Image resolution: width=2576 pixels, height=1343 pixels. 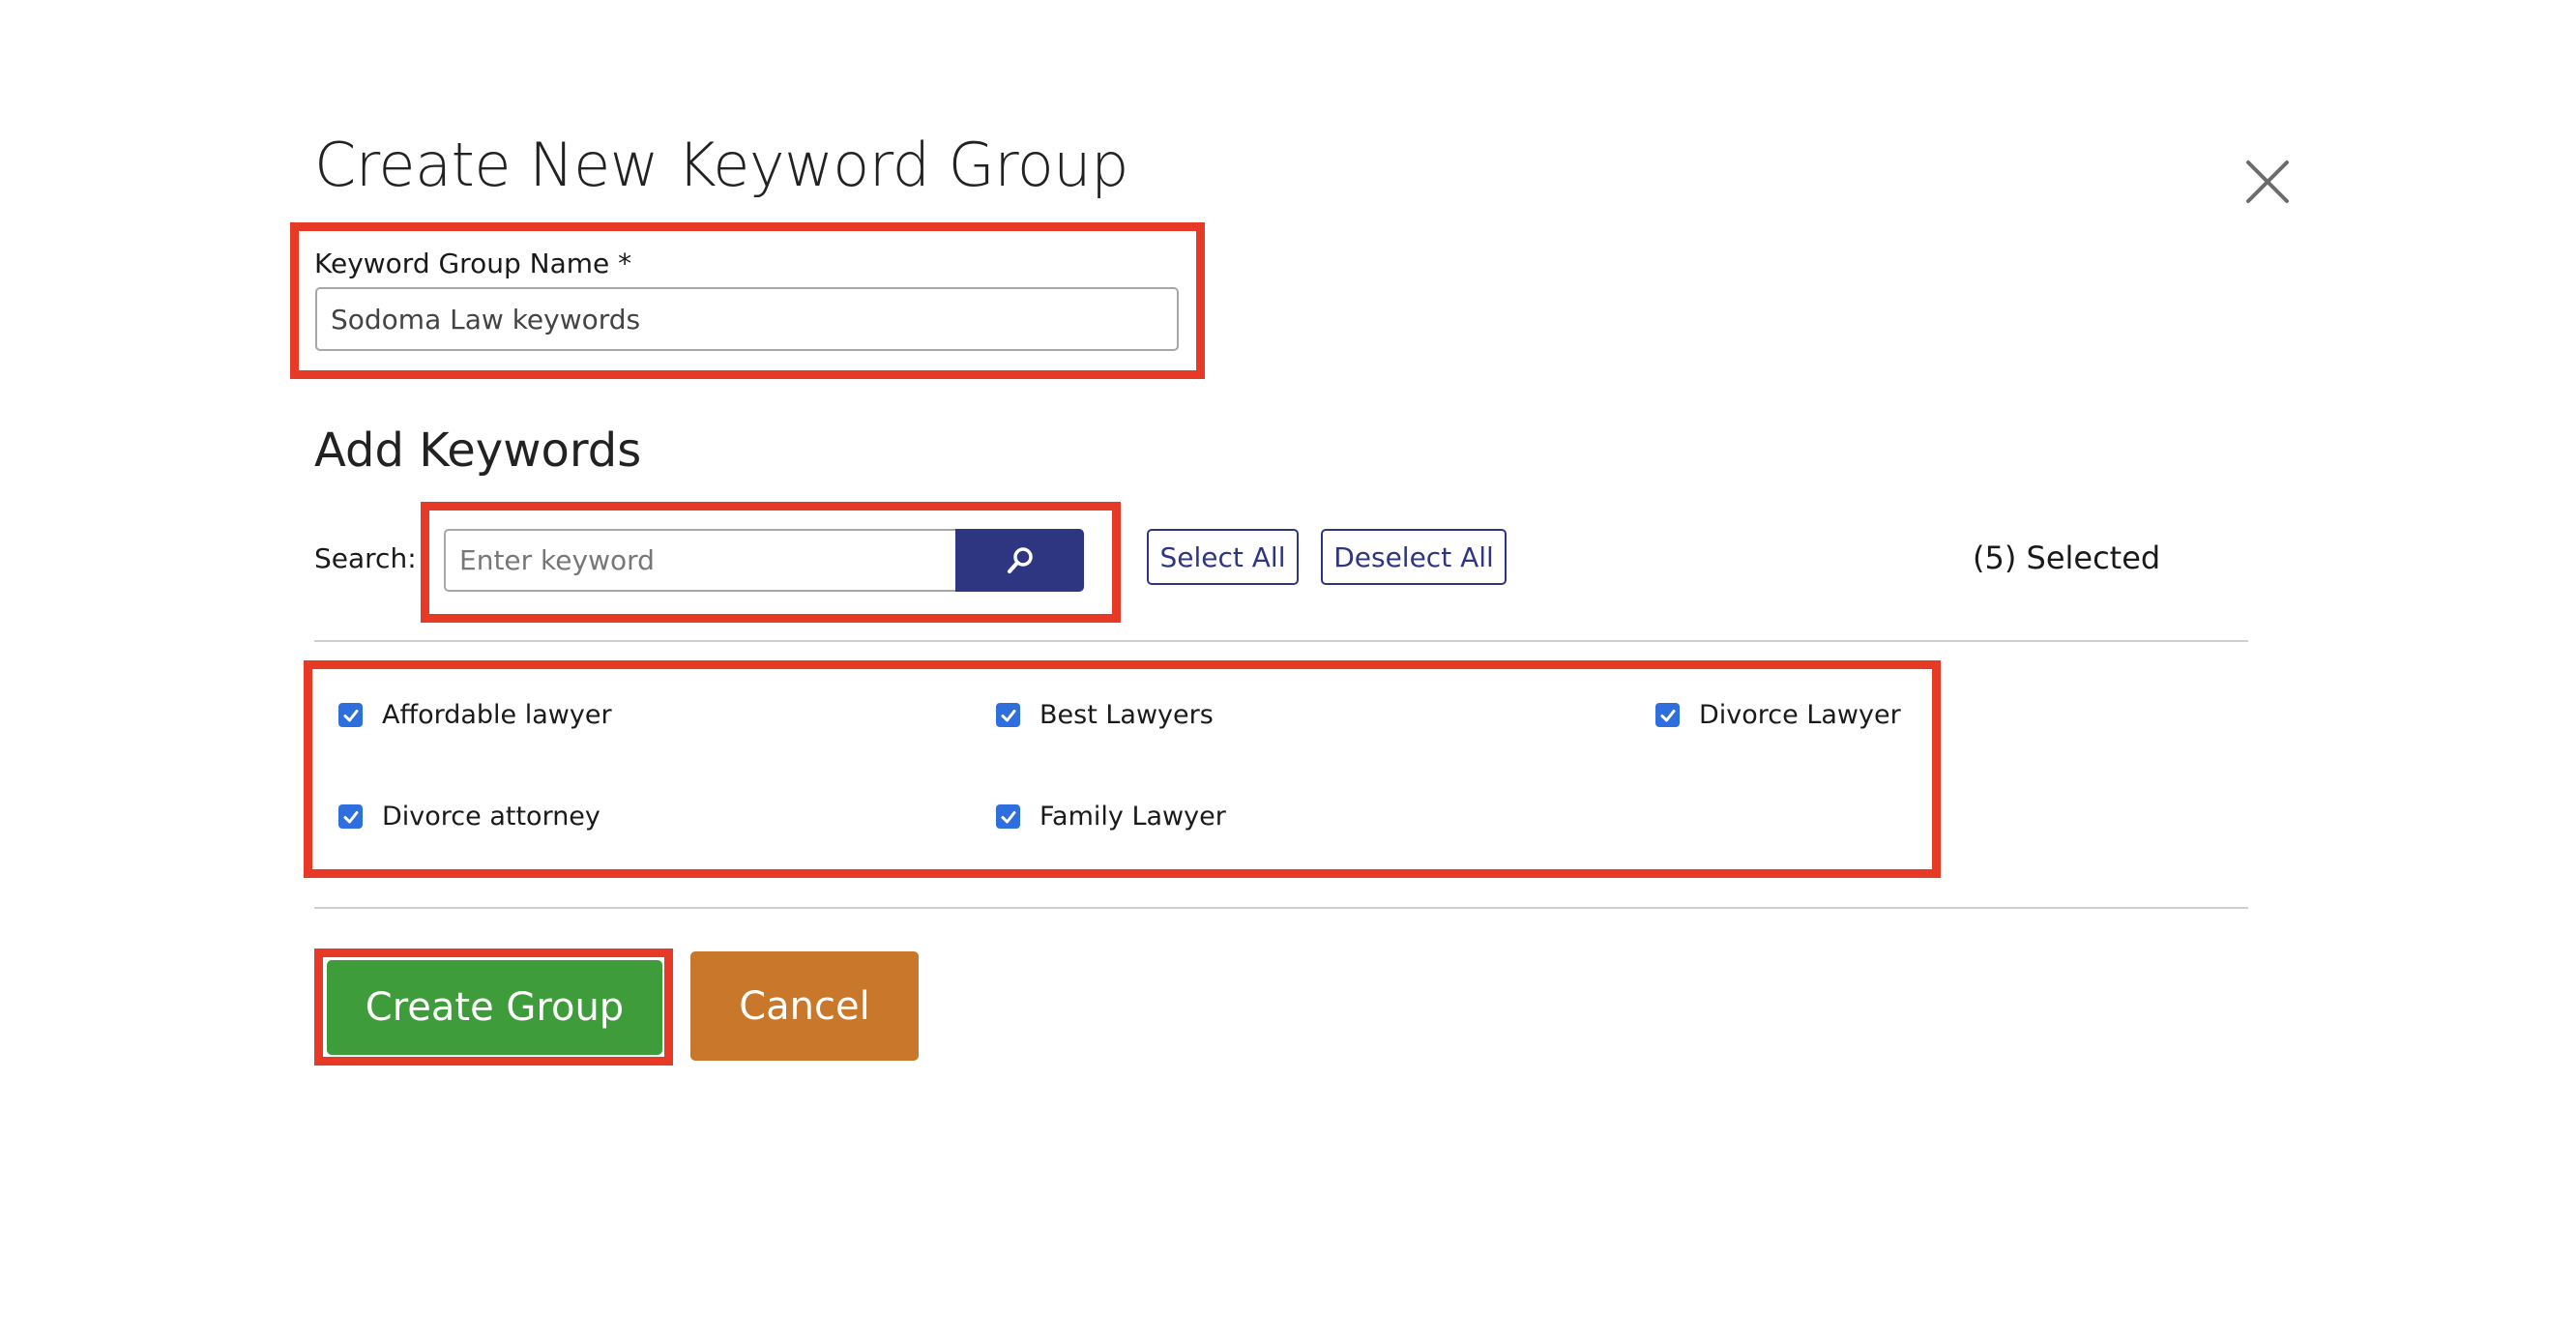 I want to click on keyword-label: Family Lawyer, so click(x=1132, y=817).